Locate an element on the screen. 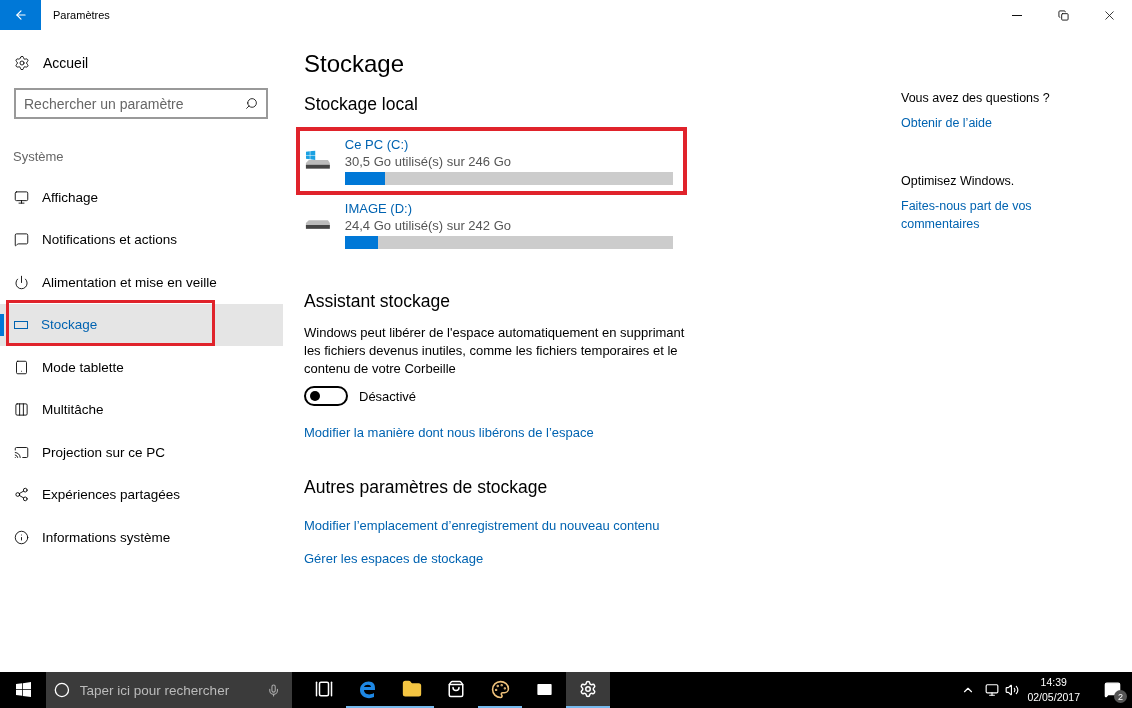 The height and width of the screenshot is (708, 1132). aside-heading: Optimisez Windows. is located at coordinates (958, 181).